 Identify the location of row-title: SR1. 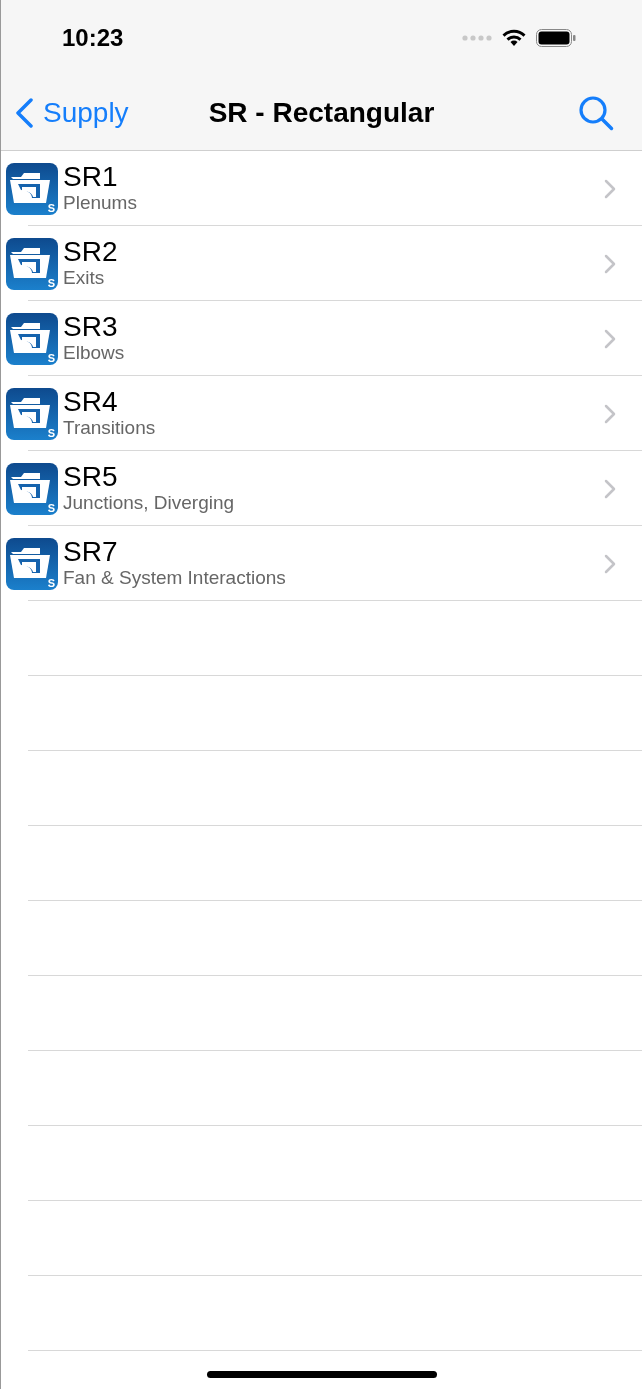
(91, 176).